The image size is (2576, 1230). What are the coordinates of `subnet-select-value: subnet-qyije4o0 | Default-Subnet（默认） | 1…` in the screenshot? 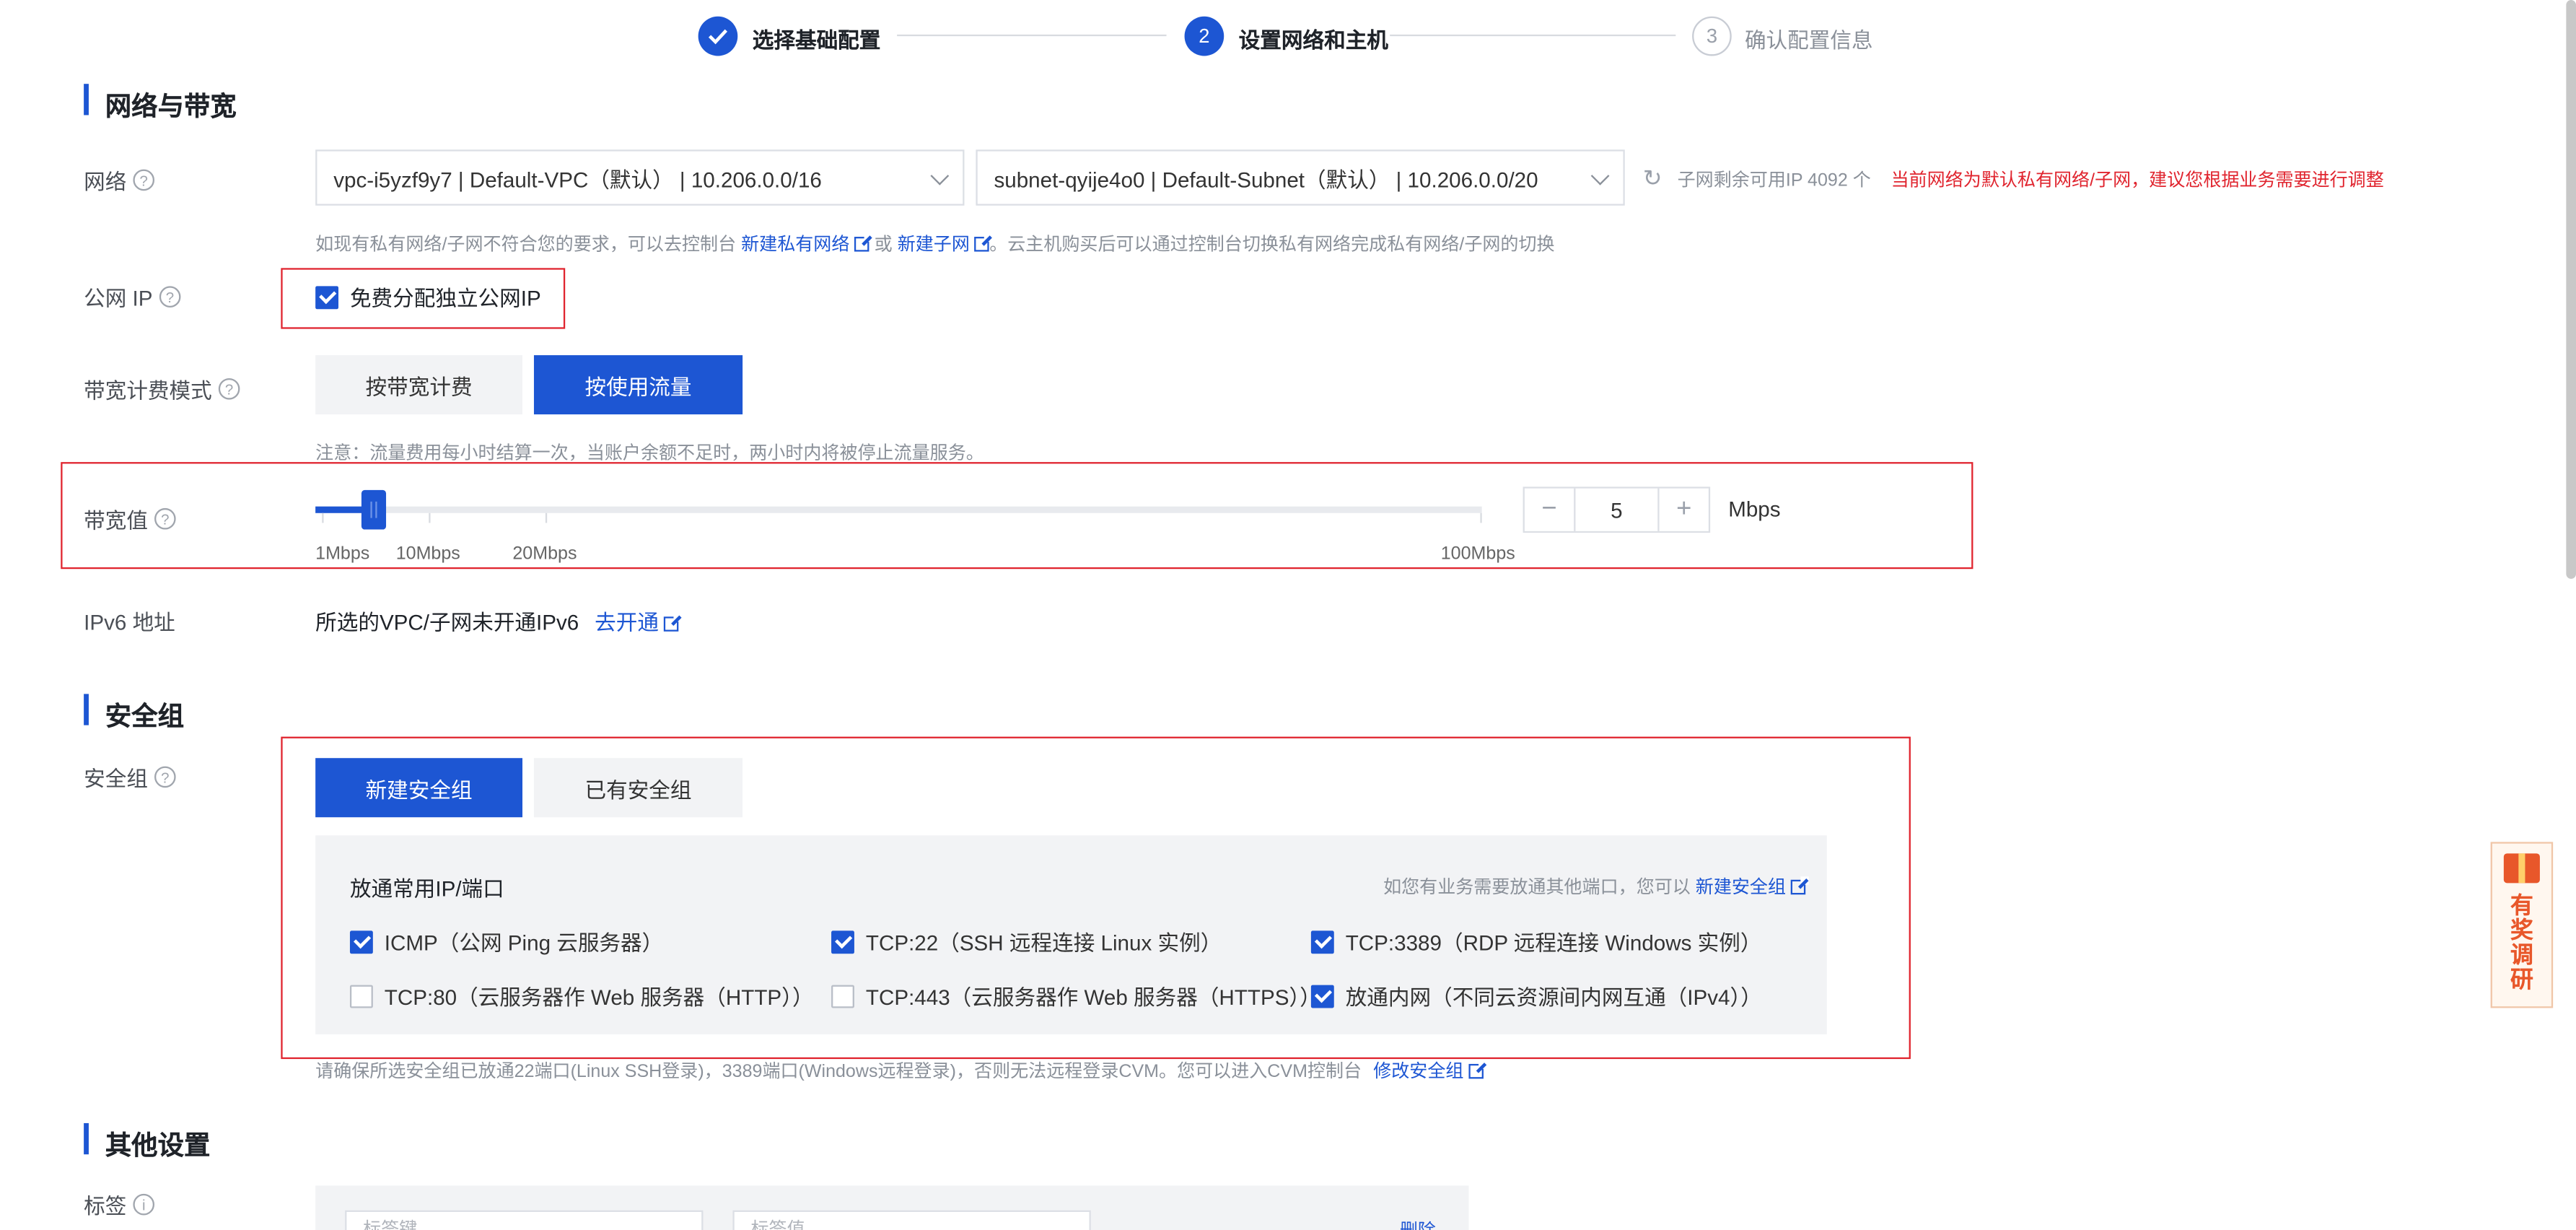 It's located at (1266, 179).